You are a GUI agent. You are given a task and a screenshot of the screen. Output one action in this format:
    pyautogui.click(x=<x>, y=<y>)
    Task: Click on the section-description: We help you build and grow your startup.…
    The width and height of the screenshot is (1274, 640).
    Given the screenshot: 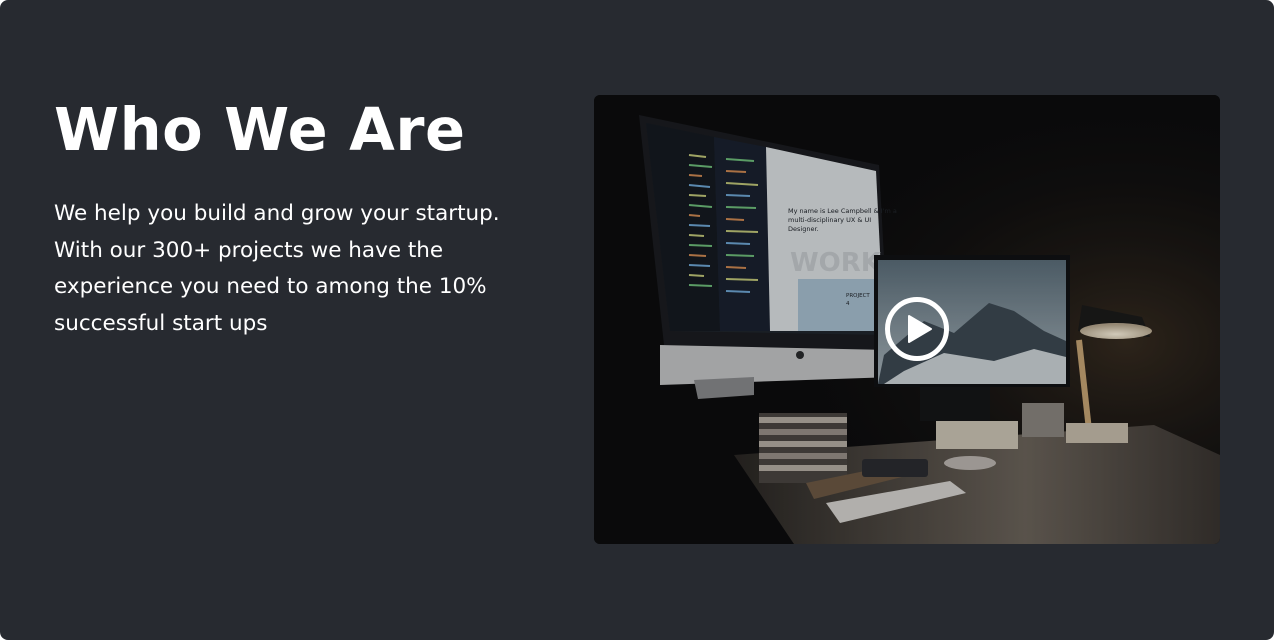 What is the action you would take?
    pyautogui.click(x=289, y=269)
    